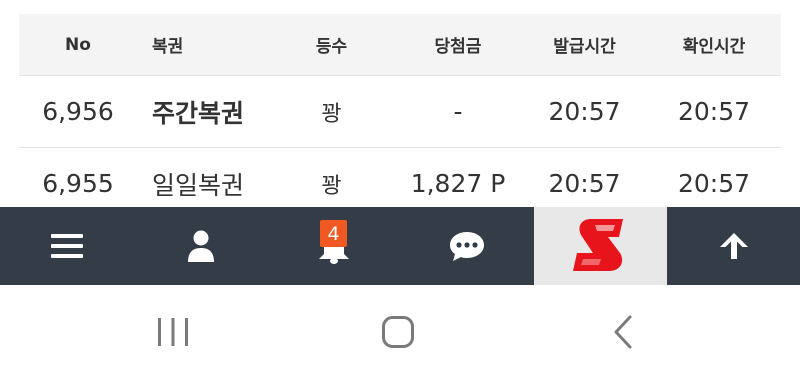 The image size is (800, 378). I want to click on header-issued-time: 발급시간, so click(584, 47).